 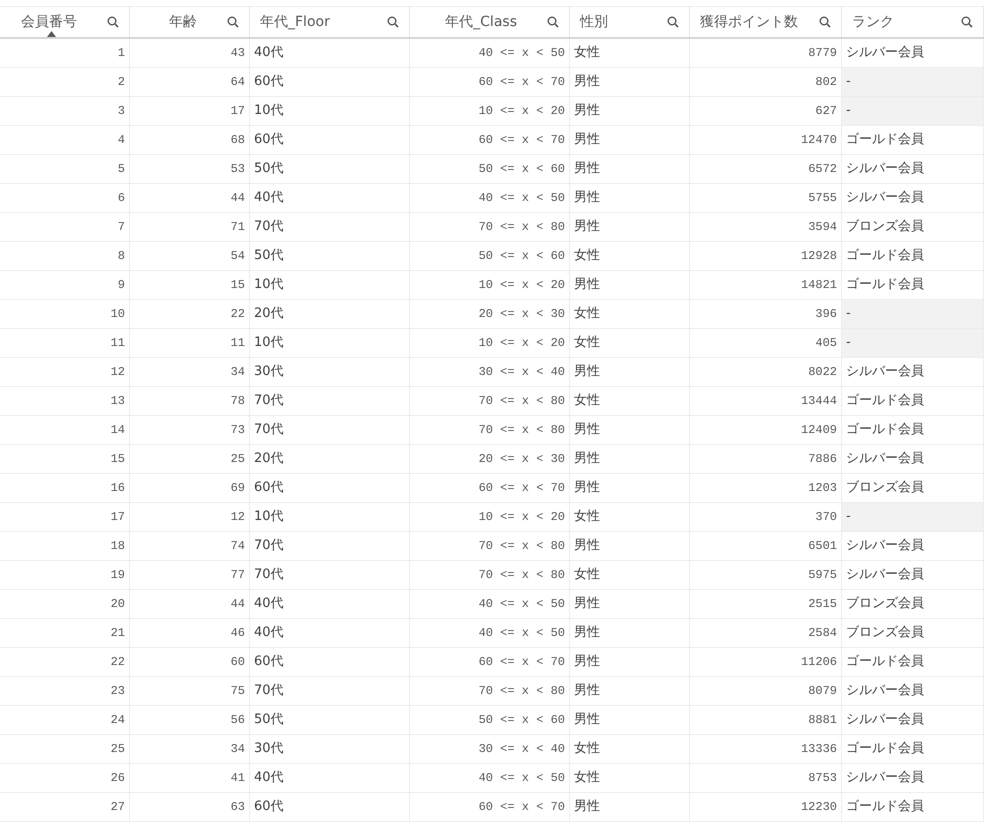 What do you see at coordinates (190, 459) in the screenshot?
I see `table-cell: 25` at bounding box center [190, 459].